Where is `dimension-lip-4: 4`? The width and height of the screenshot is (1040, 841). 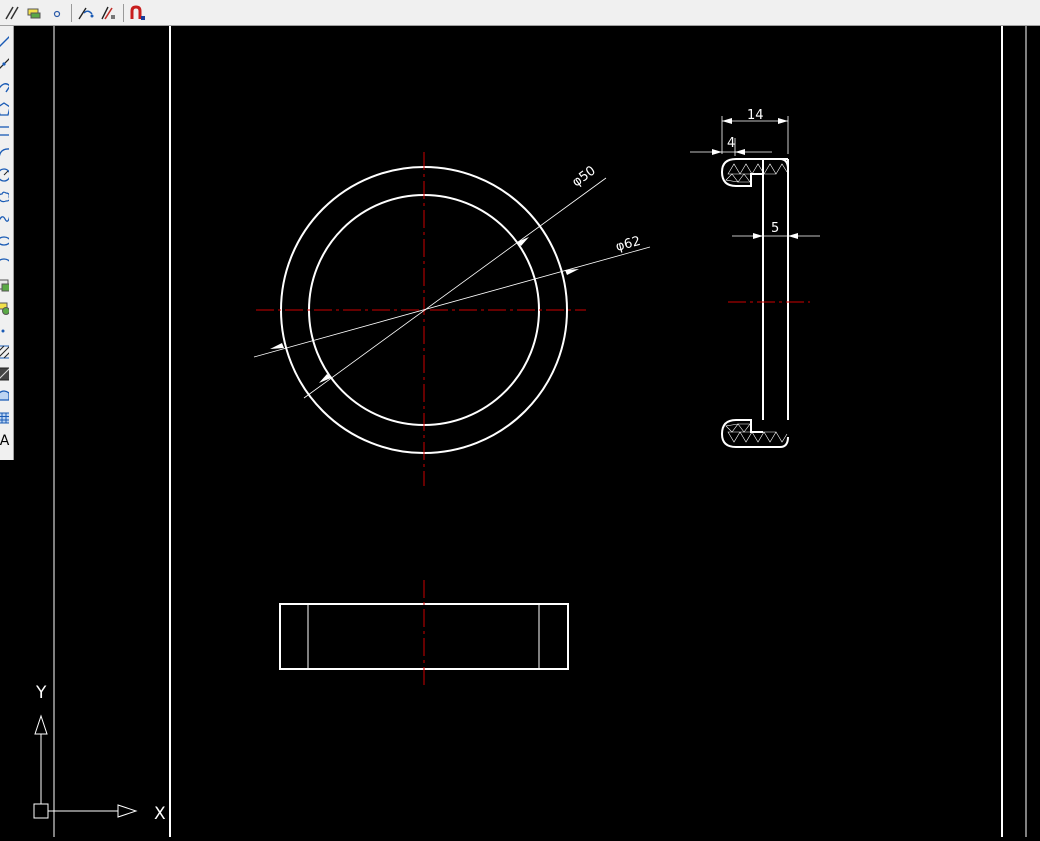 dimension-lip-4: 4 is located at coordinates (731, 146).